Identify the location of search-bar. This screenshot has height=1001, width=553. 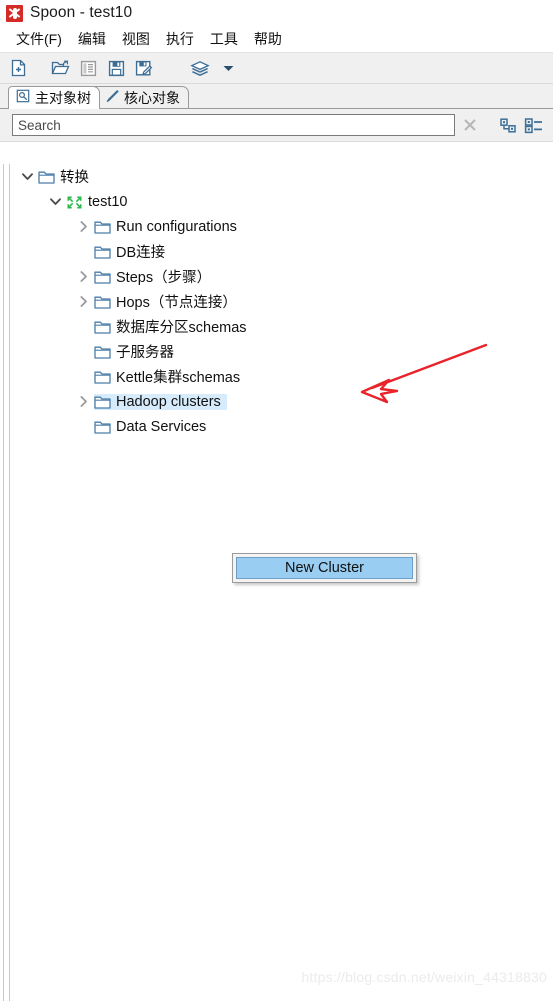
(276, 125).